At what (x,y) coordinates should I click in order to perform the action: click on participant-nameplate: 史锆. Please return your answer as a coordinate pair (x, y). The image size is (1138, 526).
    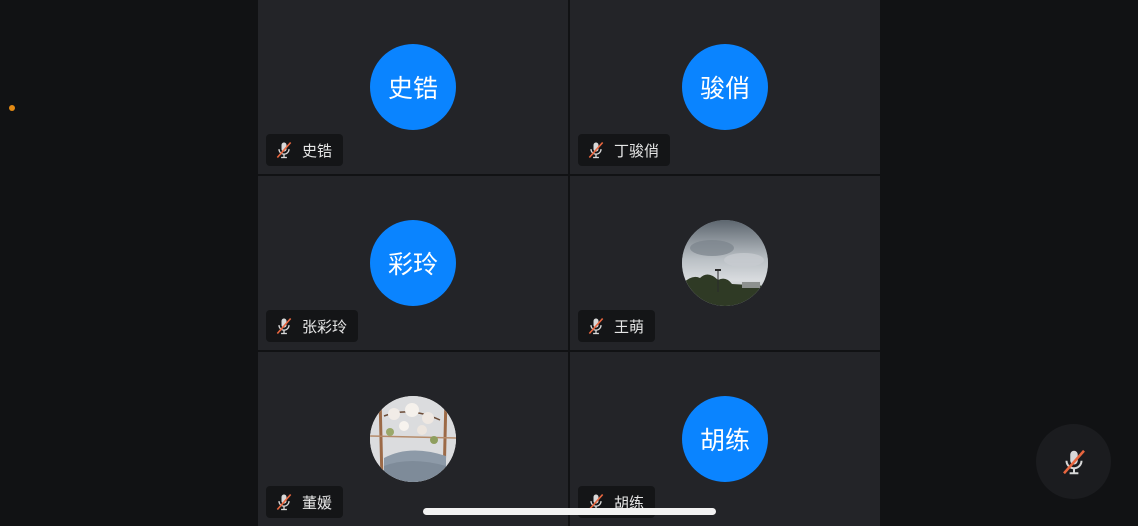
    Looking at the image, I should click on (305, 150).